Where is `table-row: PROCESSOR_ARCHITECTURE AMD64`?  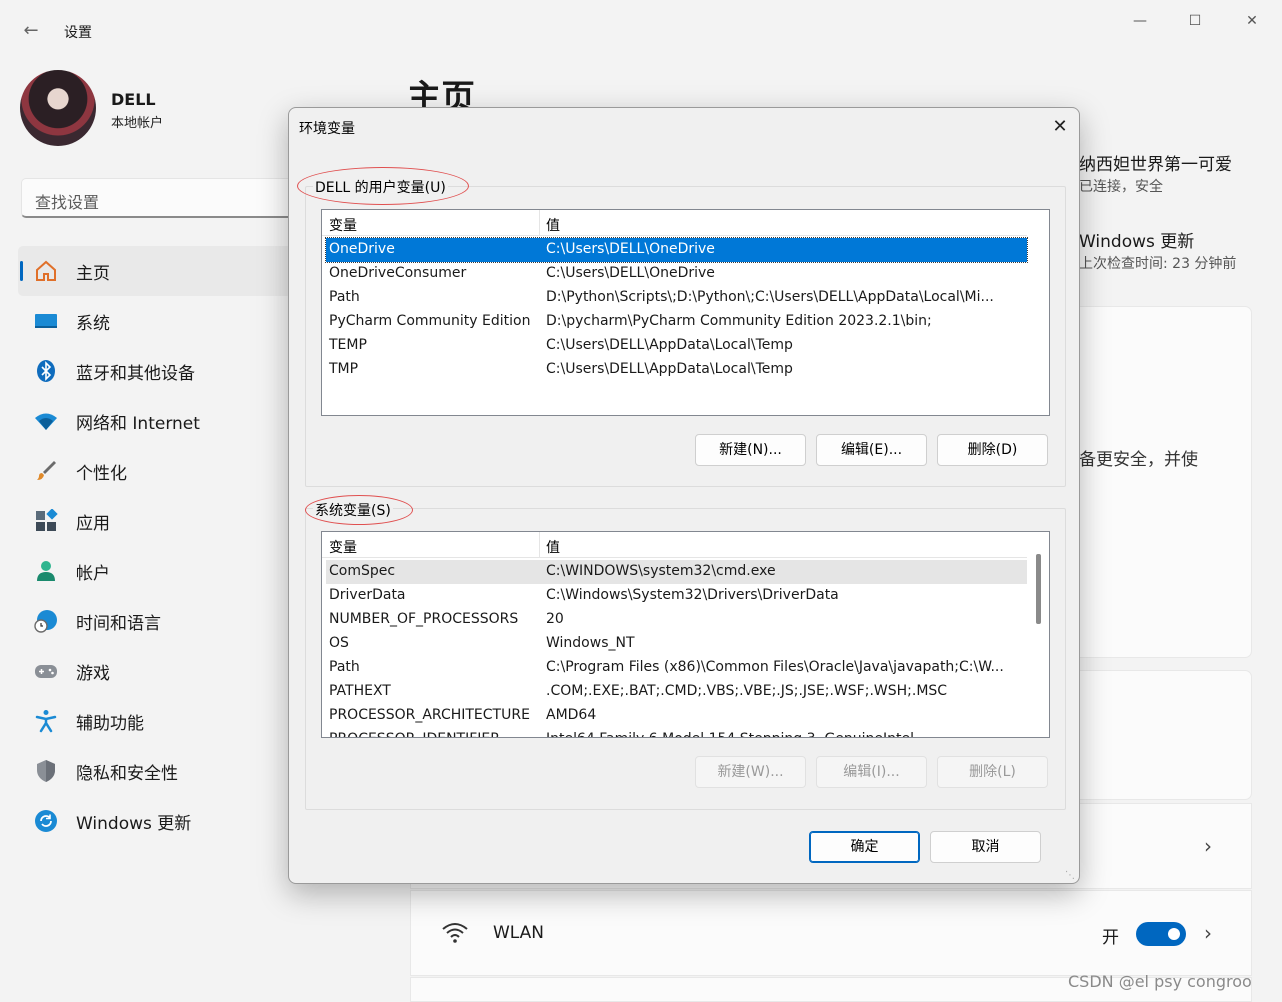 table-row: PROCESSOR_ARCHITECTURE AMD64 is located at coordinates (676, 716).